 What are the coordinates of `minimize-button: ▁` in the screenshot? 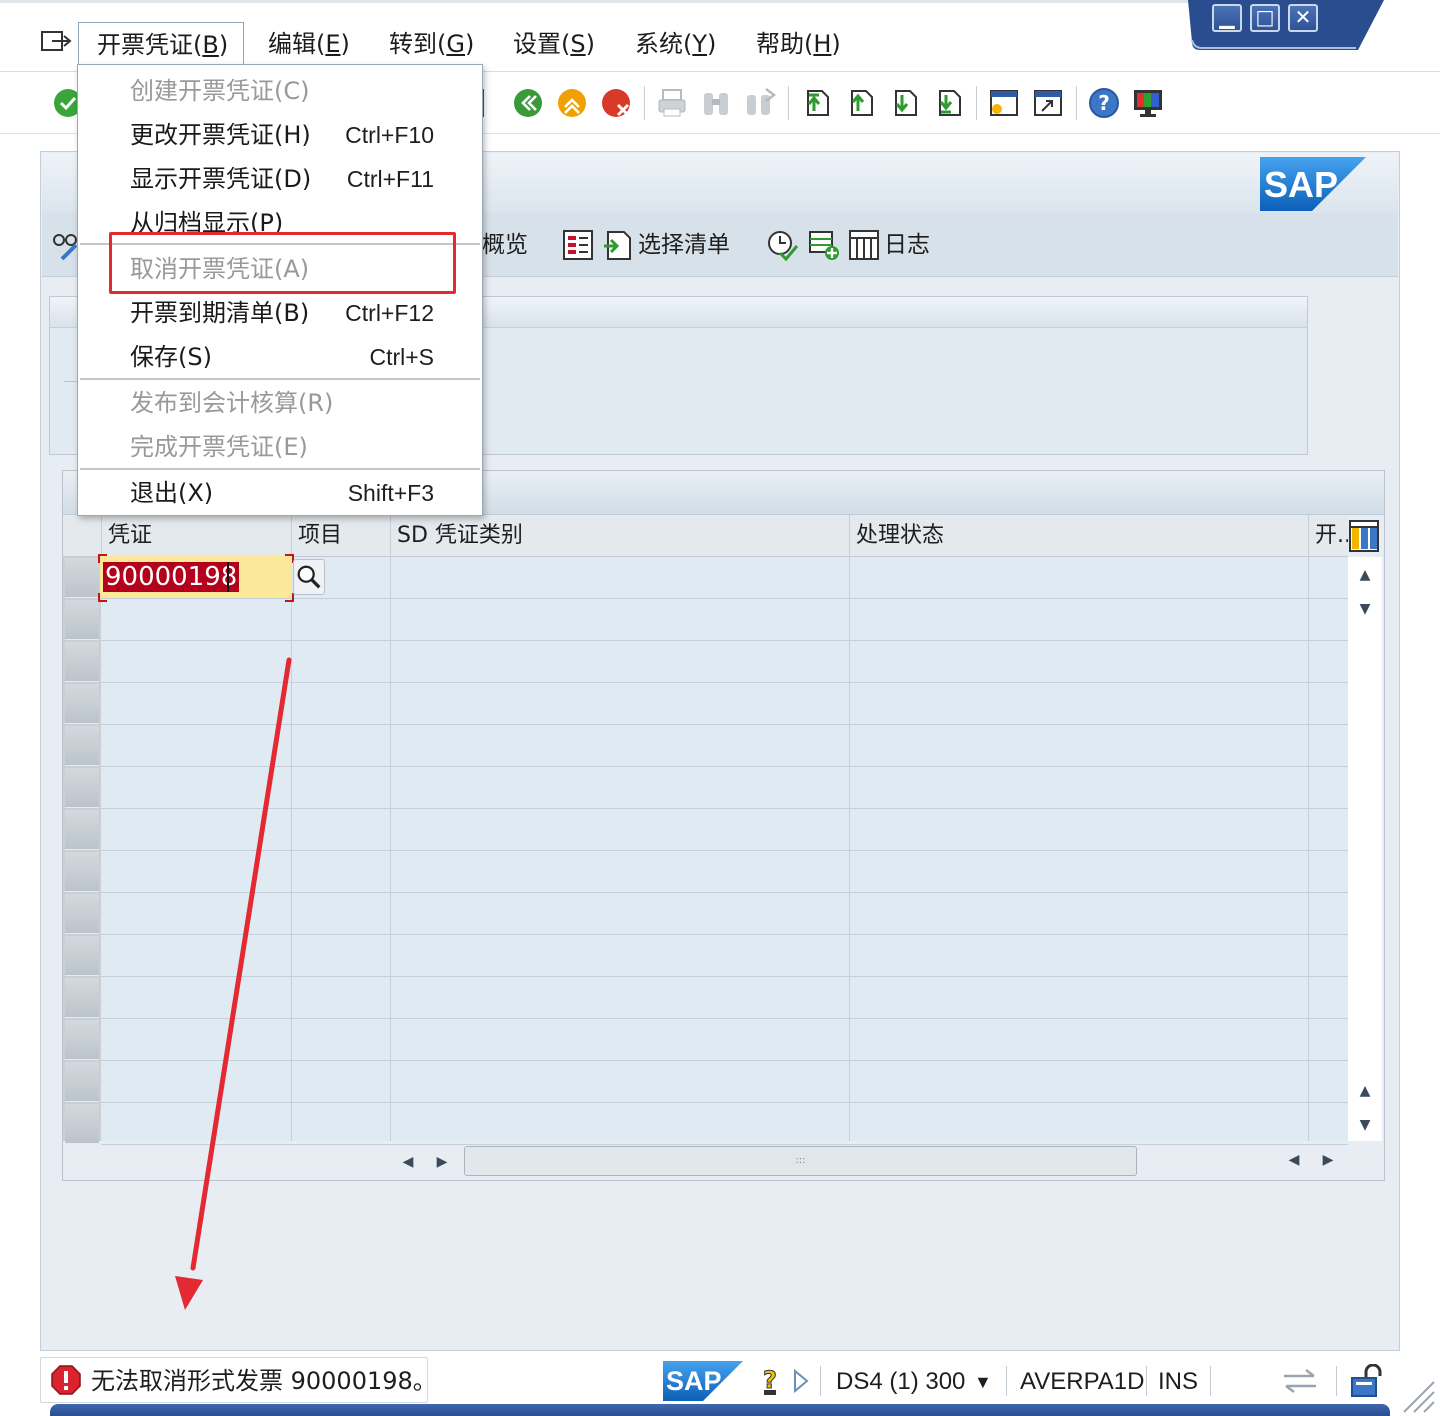 It's located at (1227, 18).